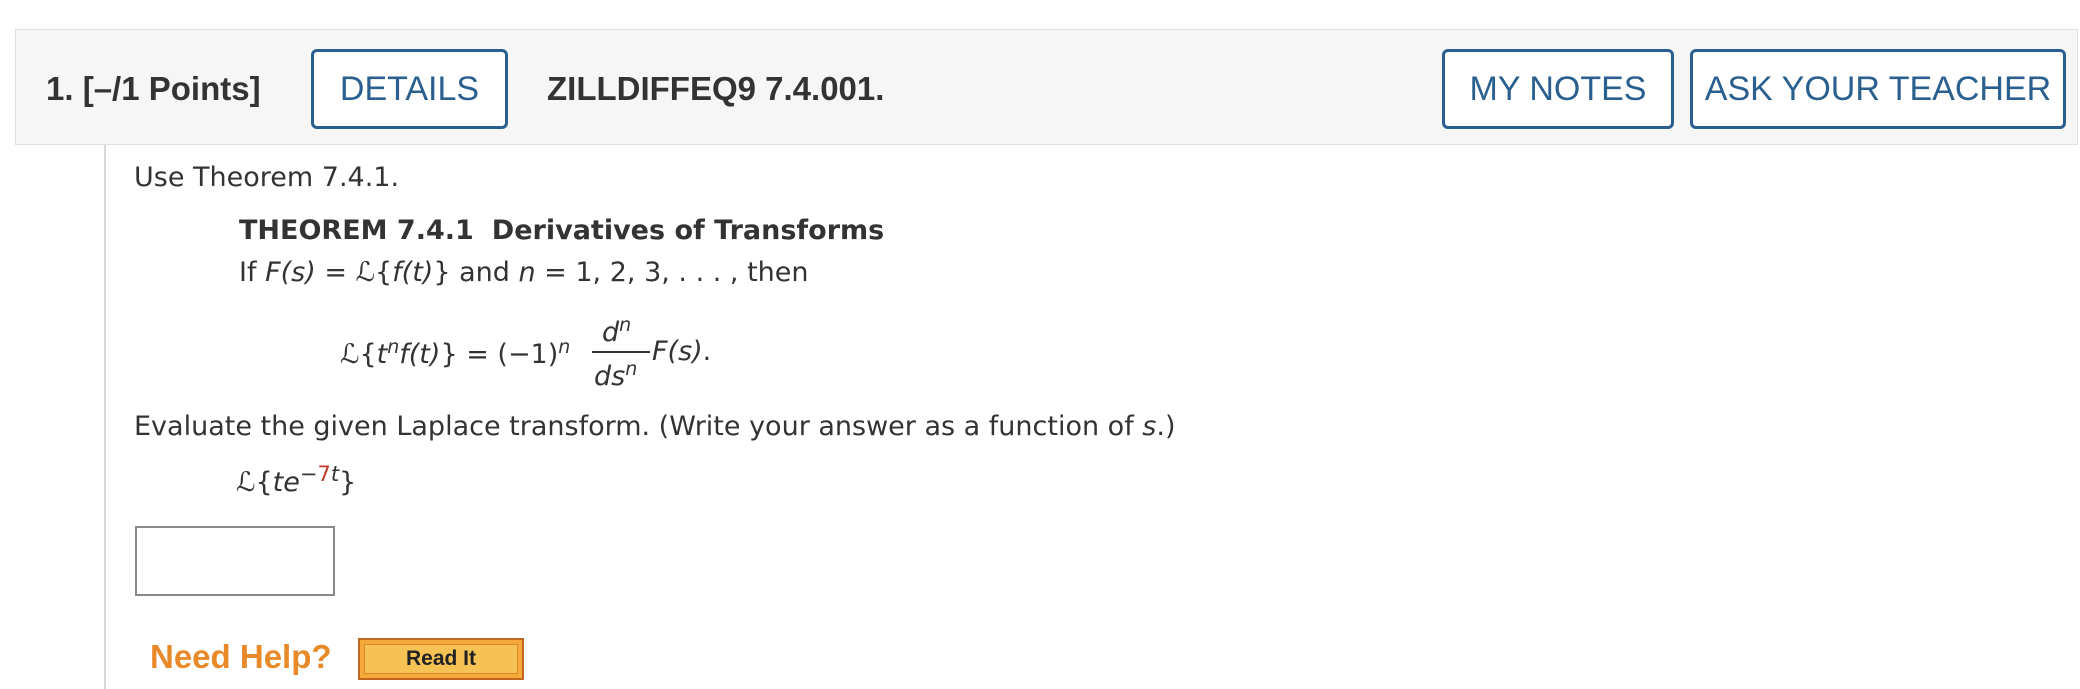 The width and height of the screenshot is (2080, 689). I want to click on statement-suffix: = 1, 2, 3, . . . , then, so click(672, 272).